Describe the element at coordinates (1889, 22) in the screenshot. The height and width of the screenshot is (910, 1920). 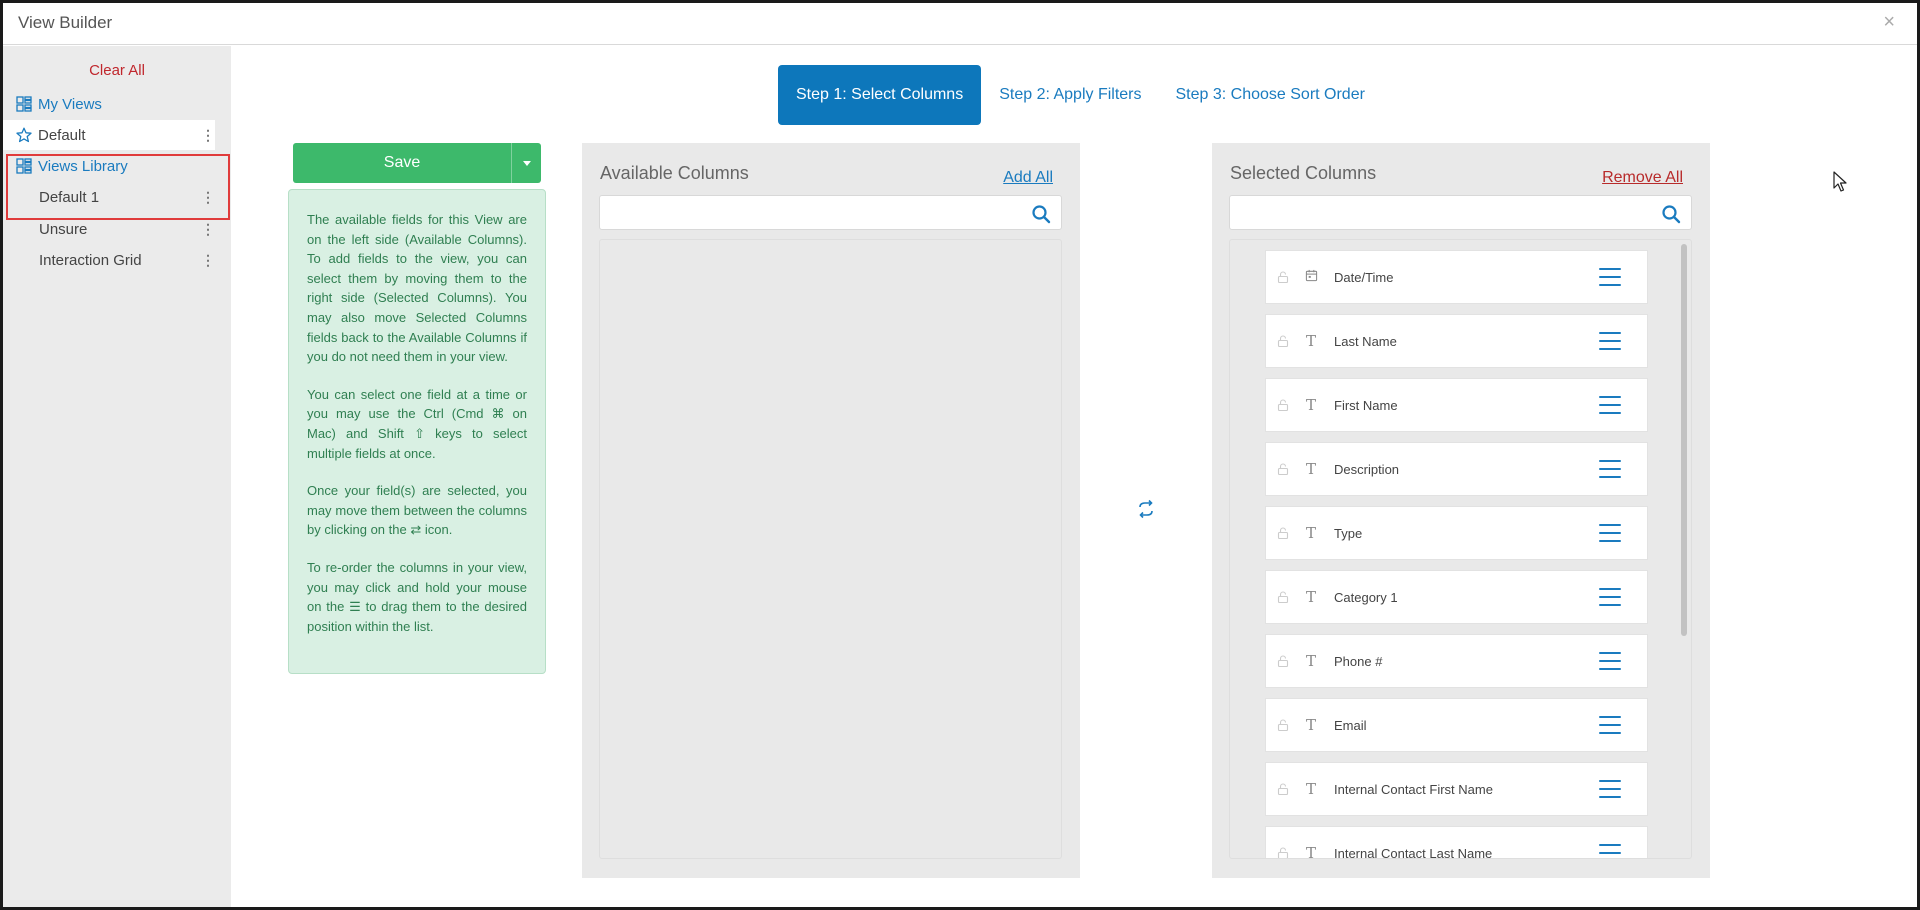
I see `close-icon: ×` at that location.